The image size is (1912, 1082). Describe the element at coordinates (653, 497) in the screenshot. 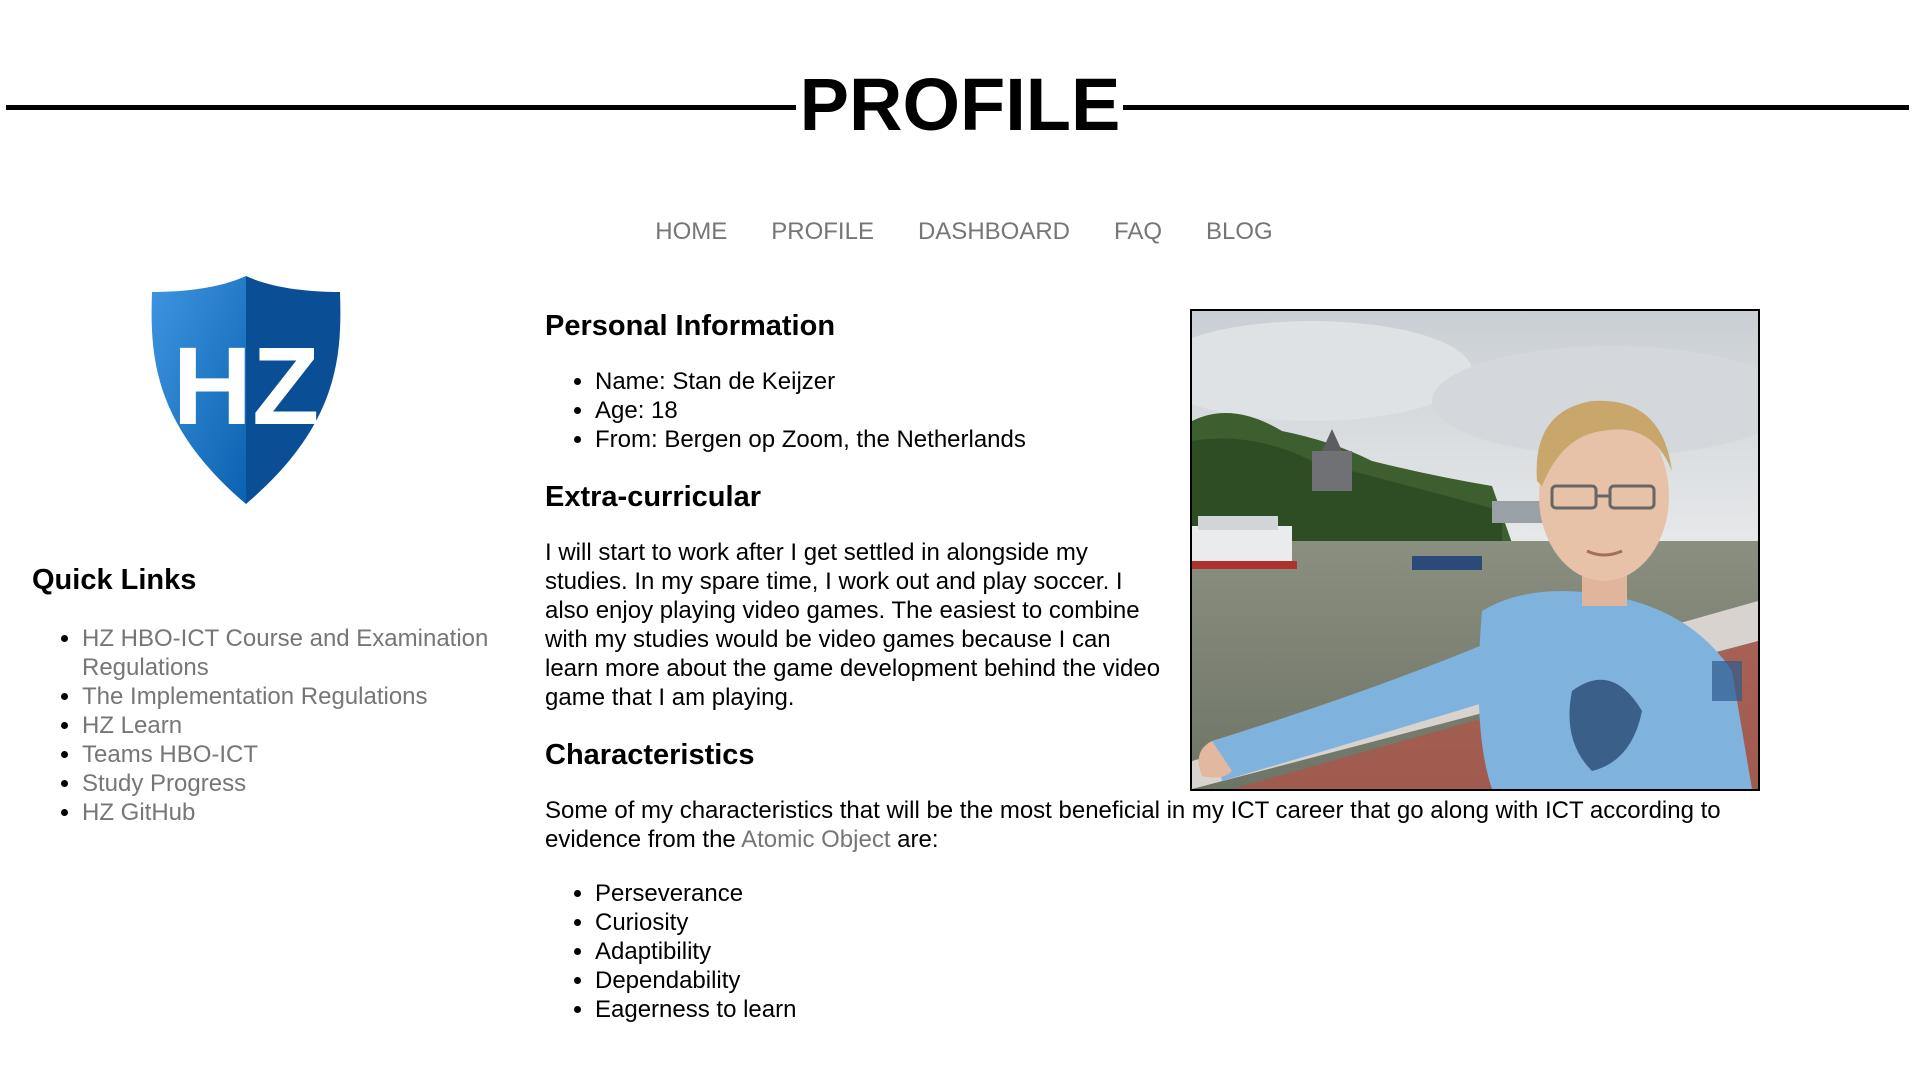

I see `extra-curricular-title: Extra-curricular` at that location.